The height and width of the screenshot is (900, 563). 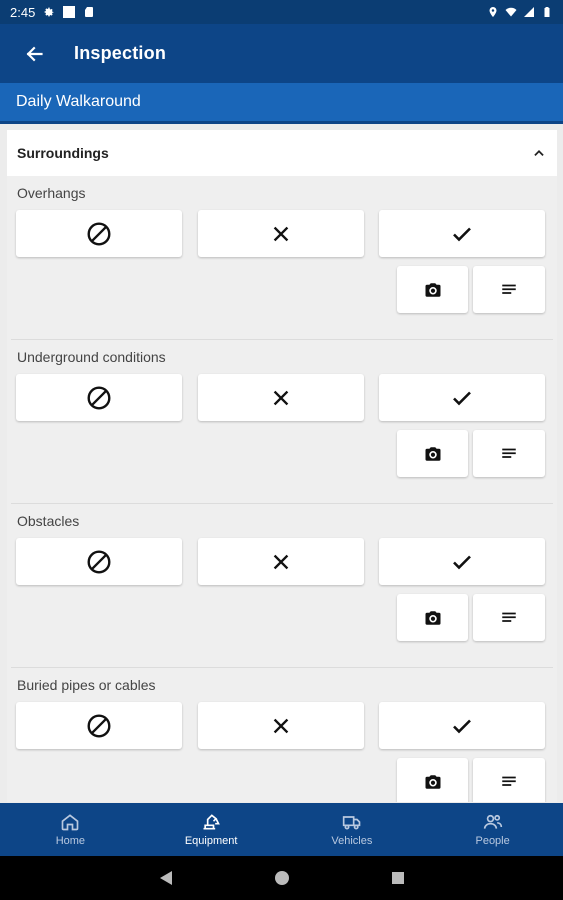 I want to click on item-label: Buried pipes or cables, so click(x=86, y=685).